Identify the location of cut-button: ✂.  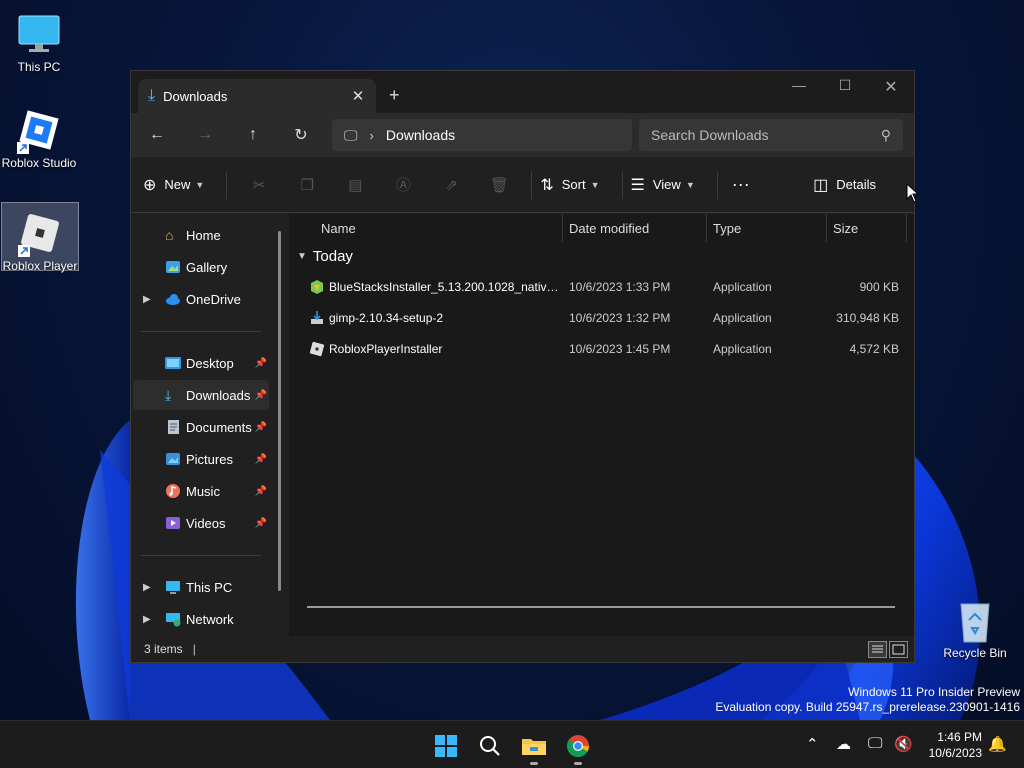
(259, 185).